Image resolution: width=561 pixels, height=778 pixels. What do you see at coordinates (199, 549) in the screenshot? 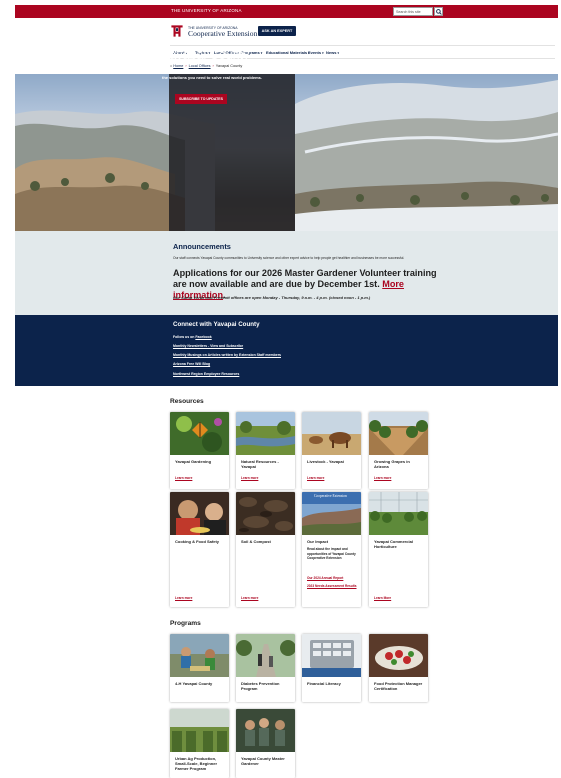
I see `resource-card-cooking: Cooking & Food Safety Learn more` at bounding box center [199, 549].